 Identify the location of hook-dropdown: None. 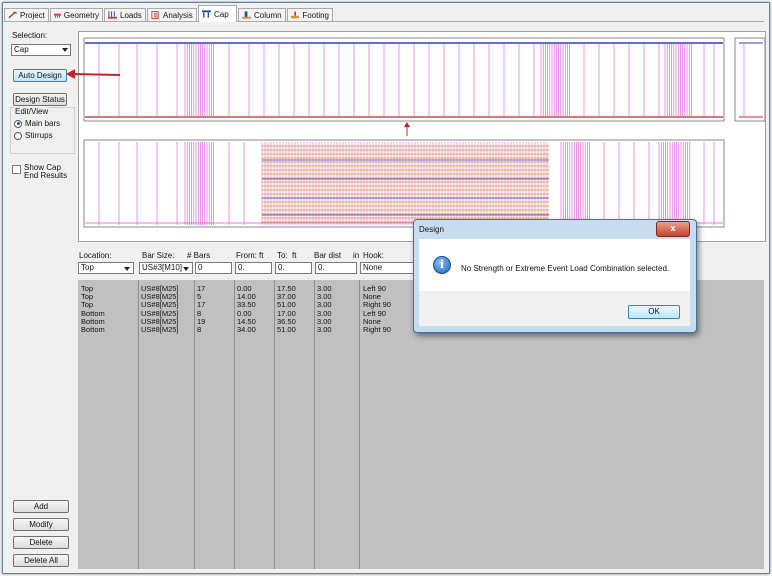
(387, 268).